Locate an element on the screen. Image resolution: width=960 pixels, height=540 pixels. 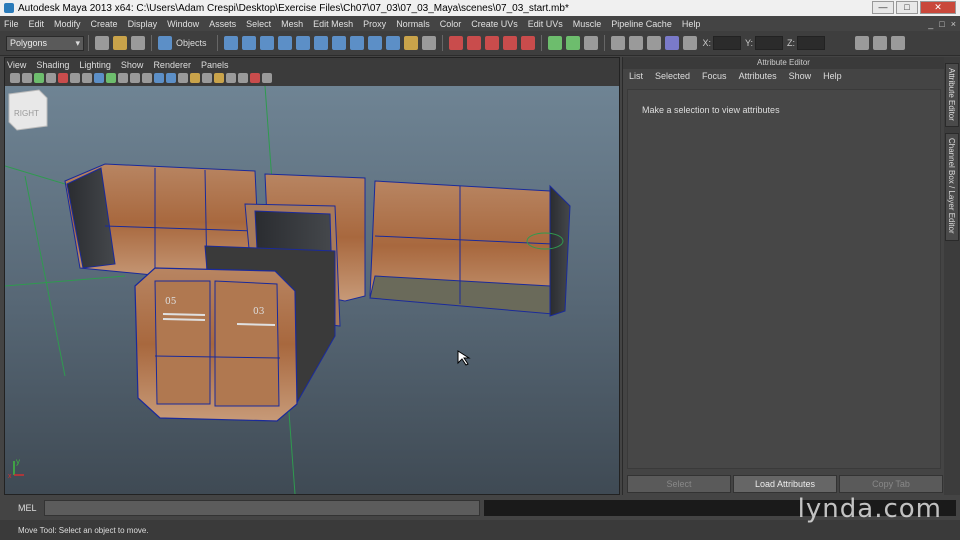
new-scene-icon is located at coordinates (102, 43).